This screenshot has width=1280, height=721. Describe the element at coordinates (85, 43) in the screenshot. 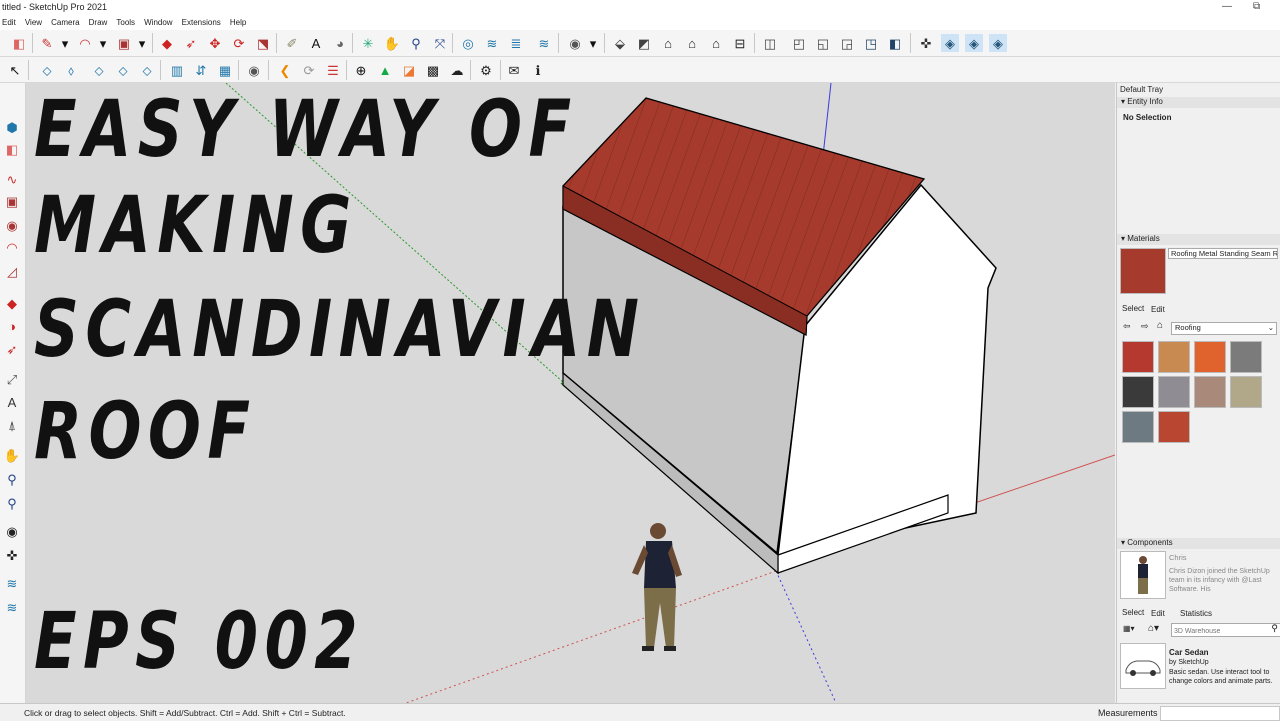

I see `arc-icon: ◠` at that location.